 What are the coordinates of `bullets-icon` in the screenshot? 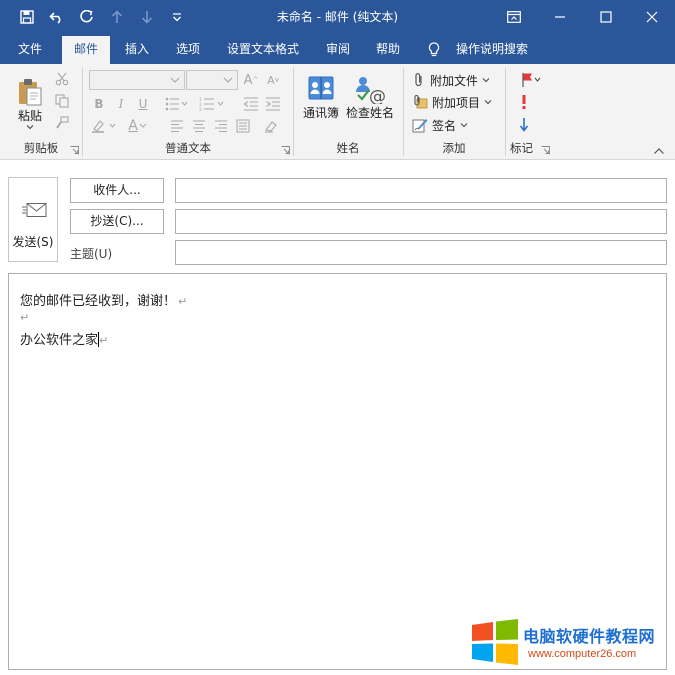 It's located at (177, 104).